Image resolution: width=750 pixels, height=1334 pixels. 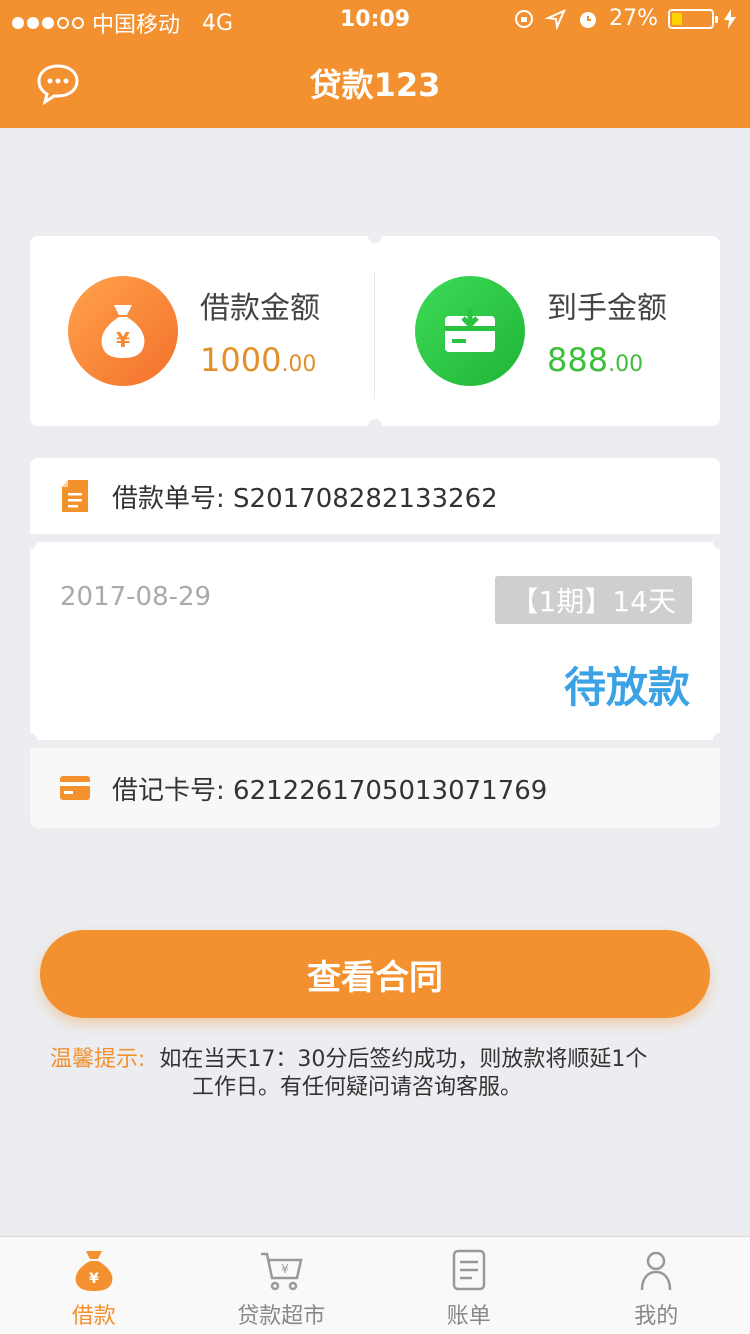 I want to click on bill-icon, so click(x=468, y=1270).